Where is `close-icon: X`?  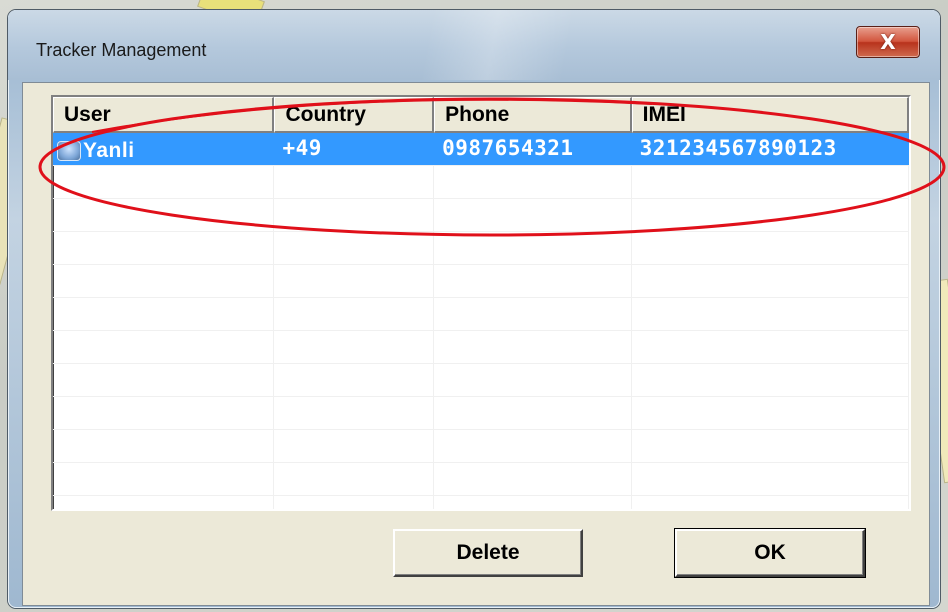 close-icon: X is located at coordinates (888, 42).